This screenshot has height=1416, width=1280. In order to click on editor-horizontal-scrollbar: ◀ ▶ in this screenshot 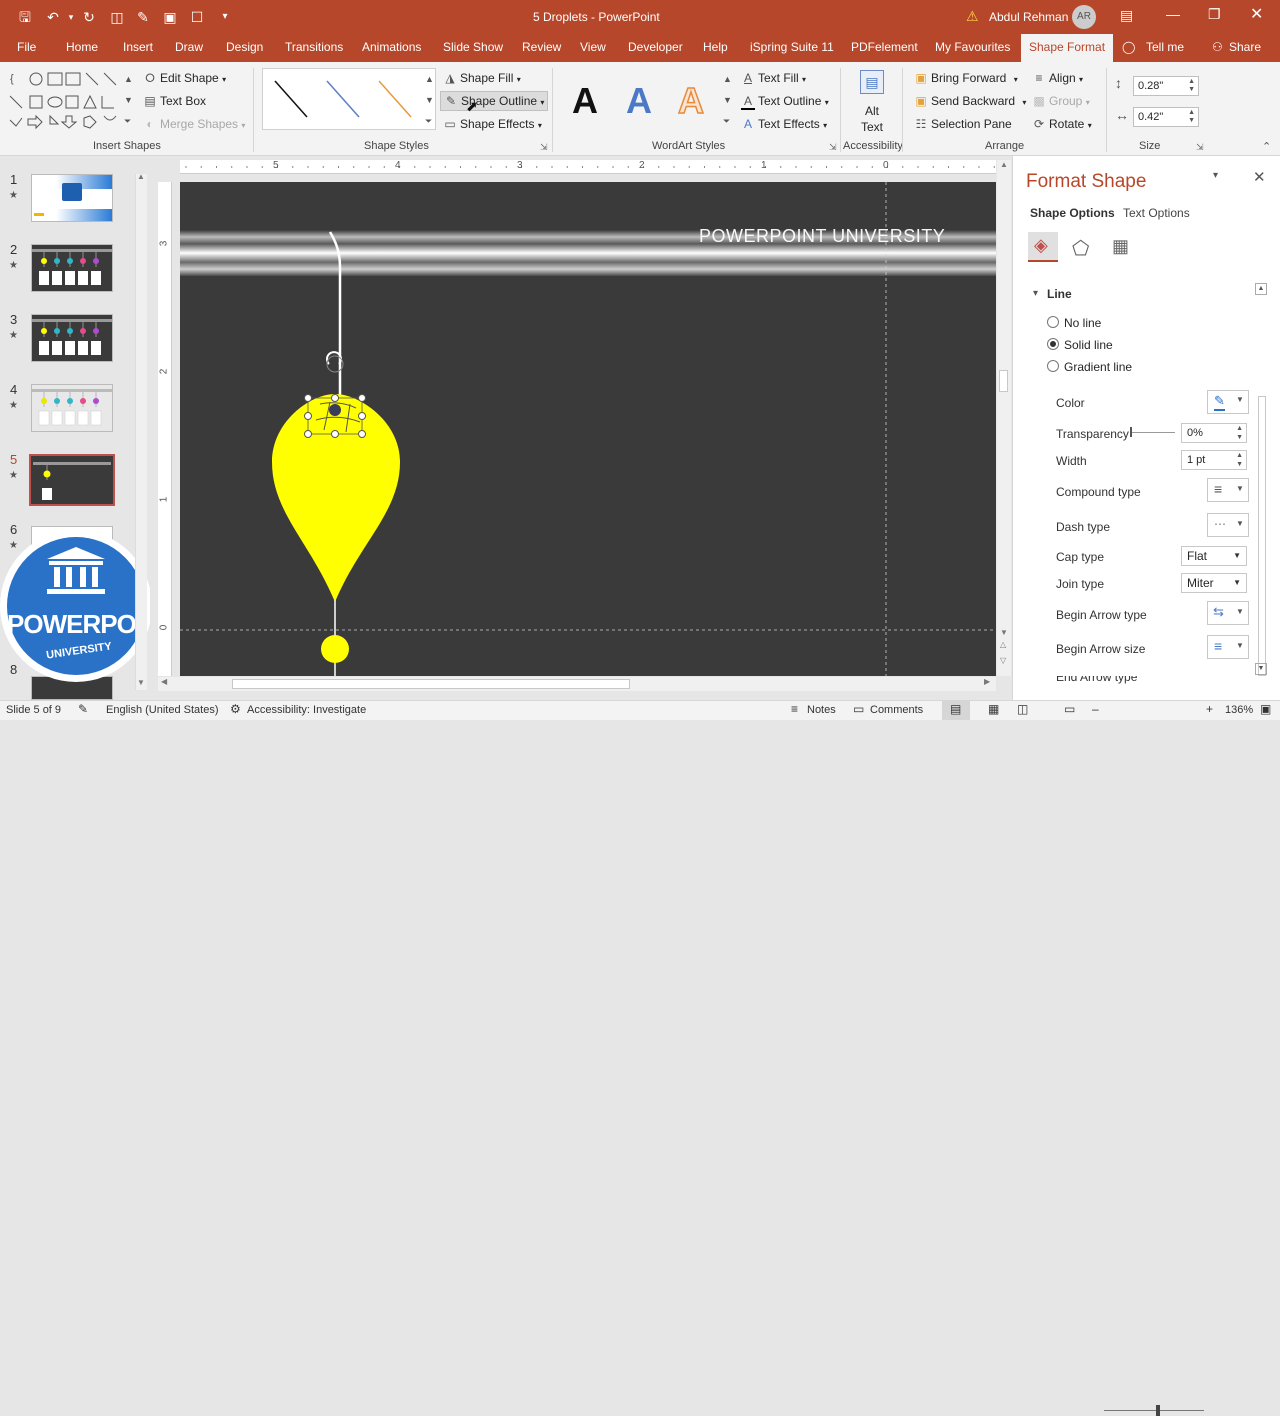, I will do `click(577, 684)`.